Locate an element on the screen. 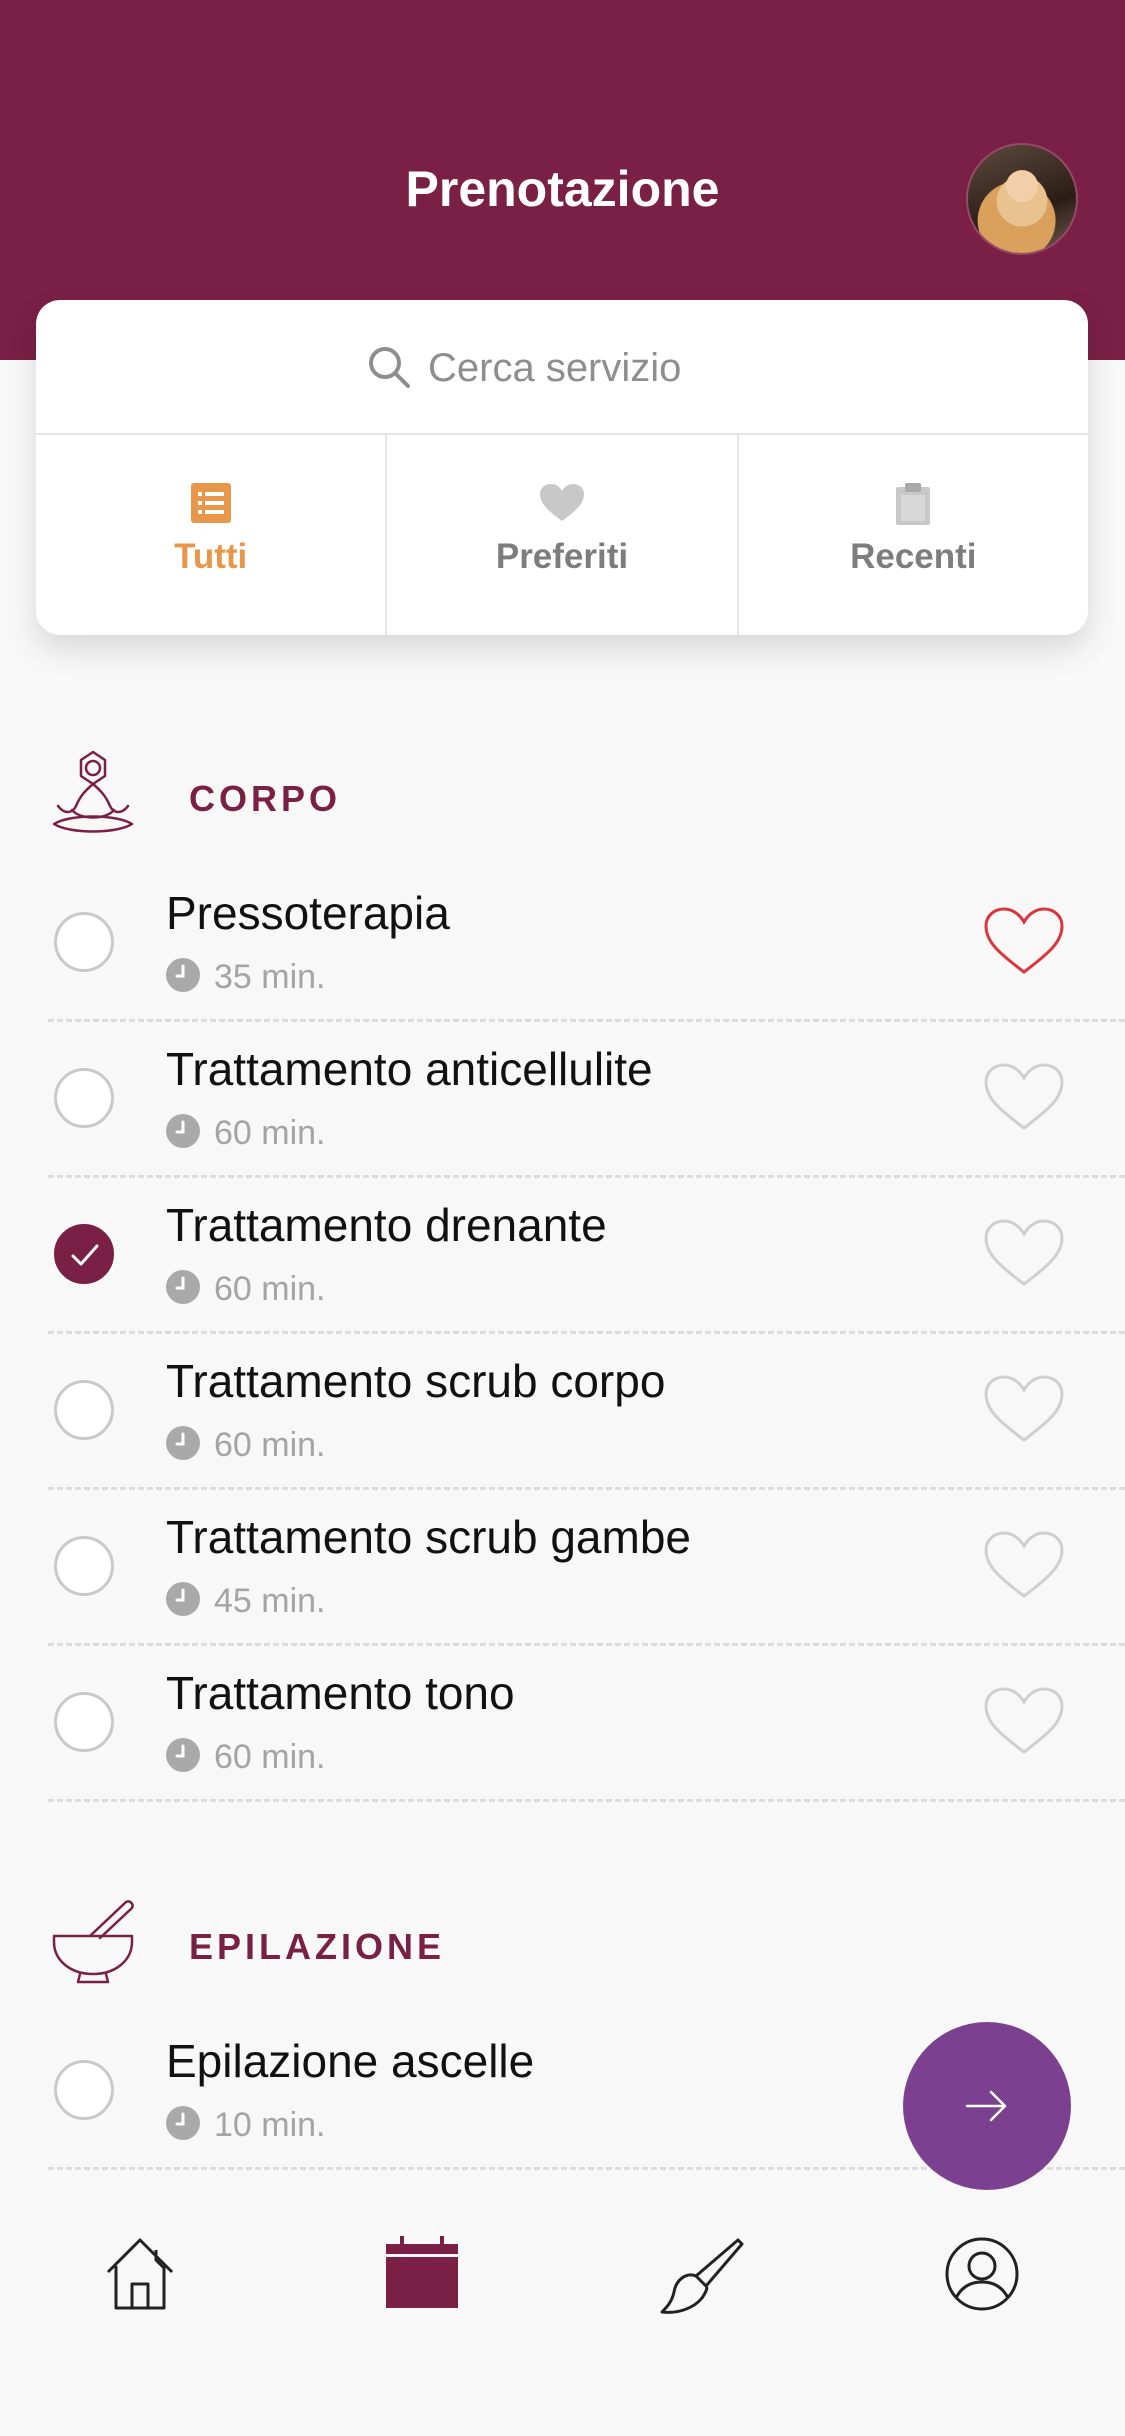 This screenshot has width=1125, height=2436. heart-icon is located at coordinates (561, 502).